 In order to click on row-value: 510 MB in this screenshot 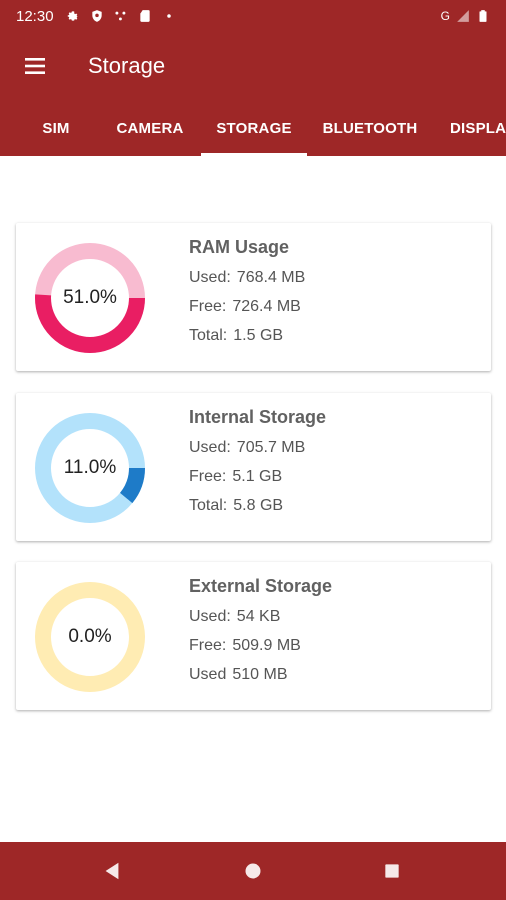, I will do `click(260, 674)`.